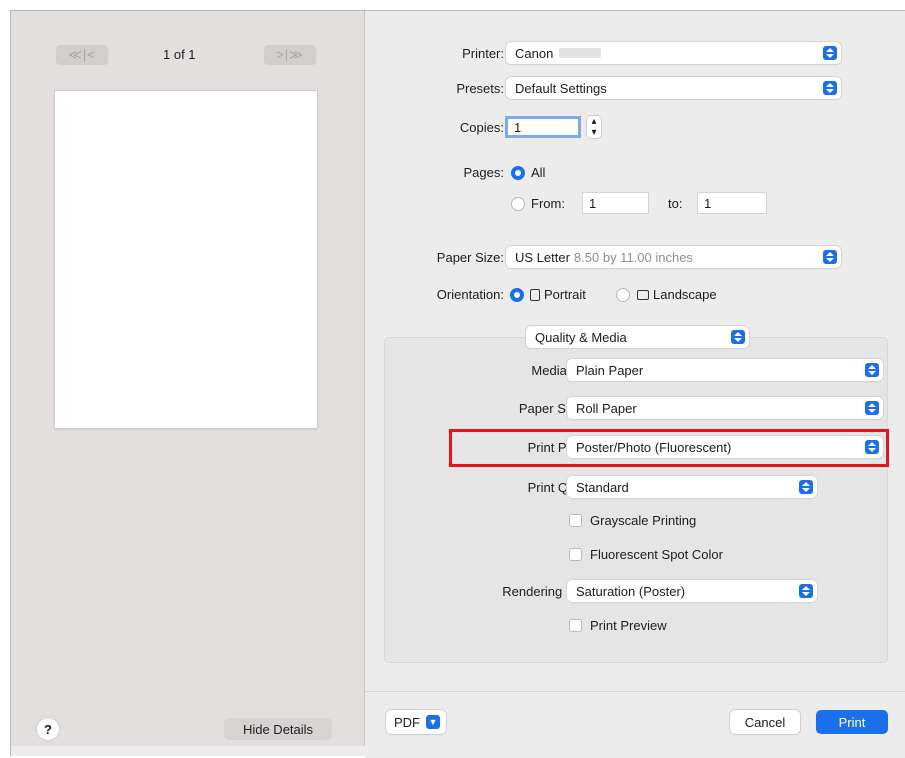 This screenshot has width=905, height=758. What do you see at coordinates (692, 487) in the screenshot?
I see `print-quality-popup: Standard` at bounding box center [692, 487].